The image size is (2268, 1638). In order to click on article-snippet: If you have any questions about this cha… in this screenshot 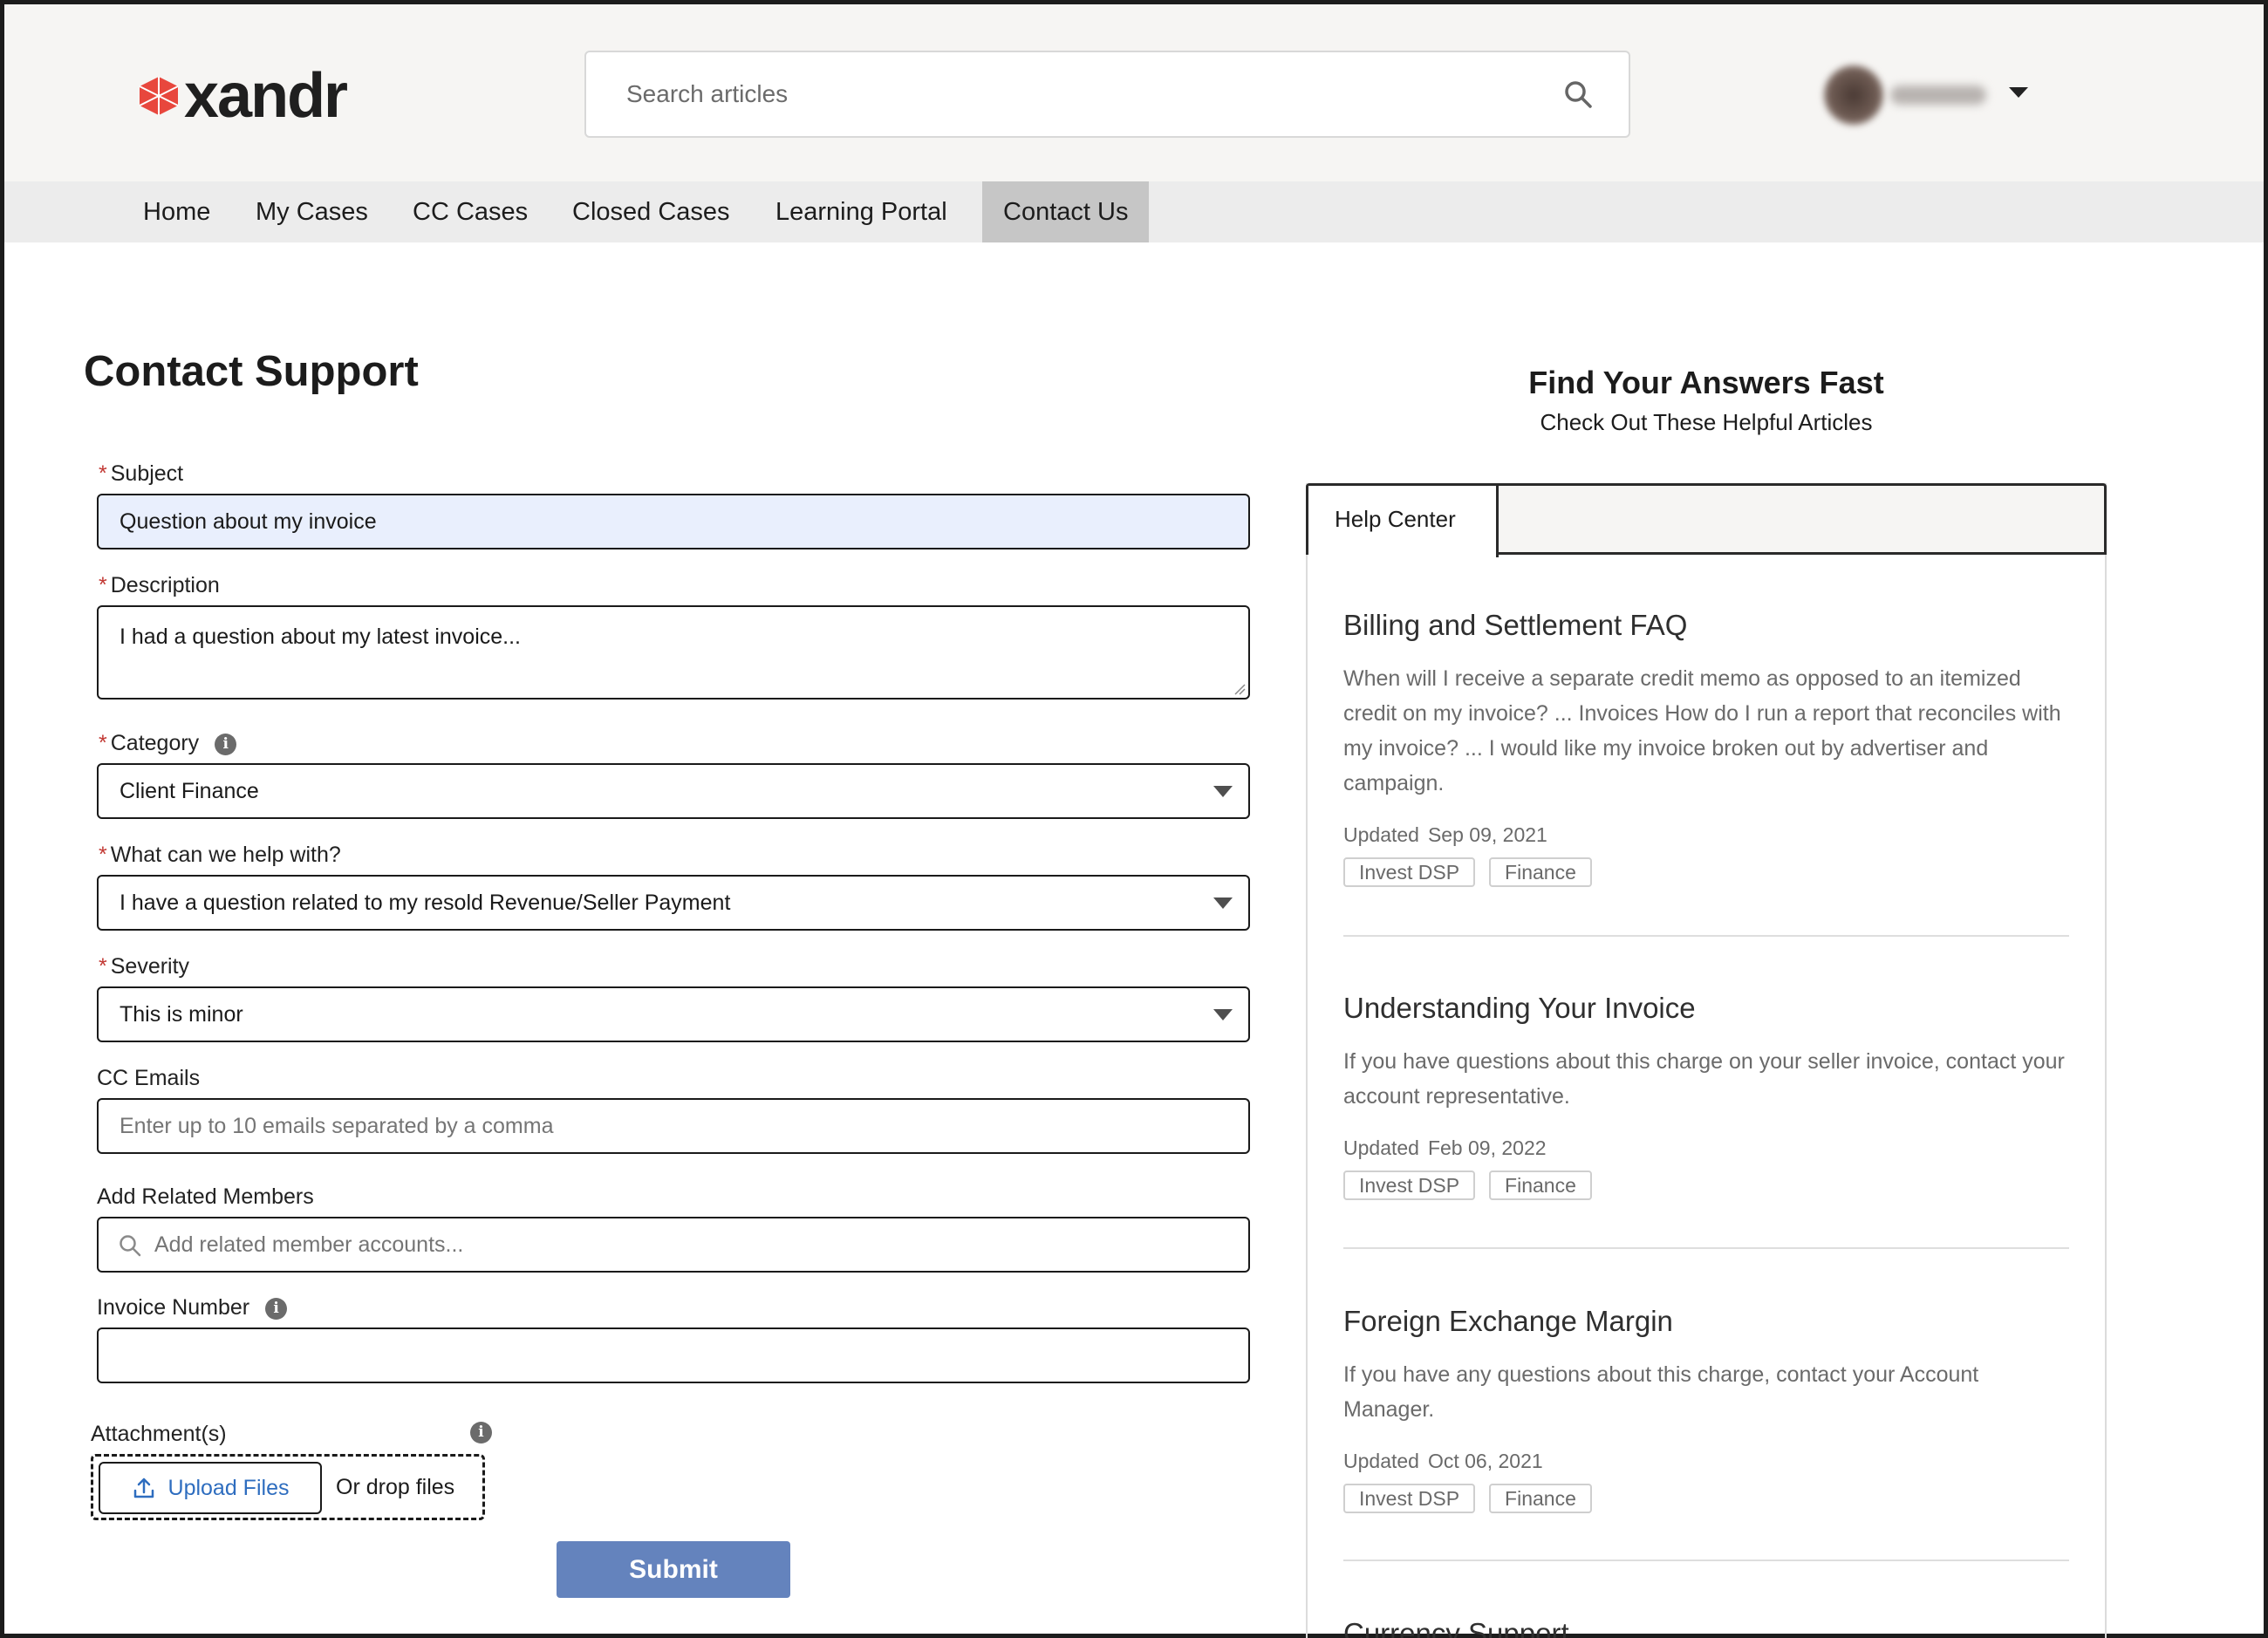, I will do `click(1661, 1392)`.